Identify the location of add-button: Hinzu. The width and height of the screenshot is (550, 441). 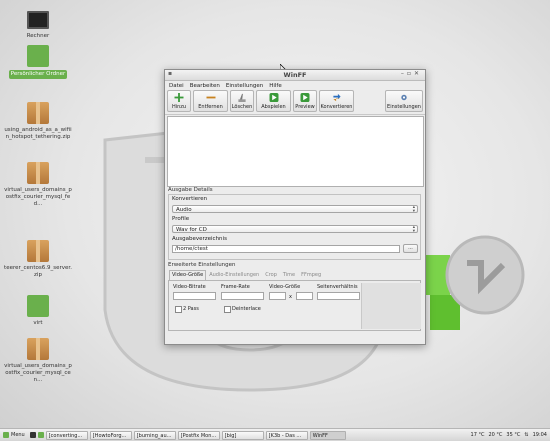
(179, 101).